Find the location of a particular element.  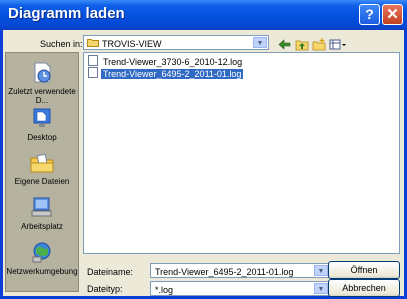

file-name: Trend-Viewer_3730-6_2010-12.log is located at coordinates (173, 62).